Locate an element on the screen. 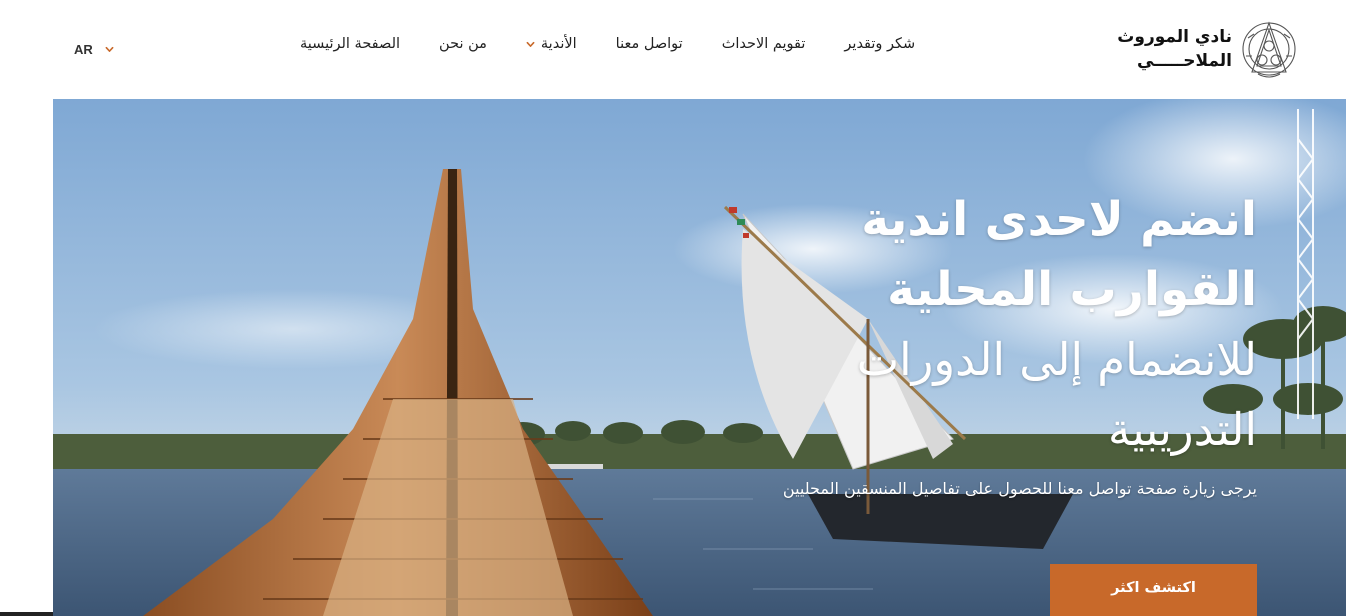  nav-label-events-calendar: تقويم الاحداث is located at coordinates (763, 44).